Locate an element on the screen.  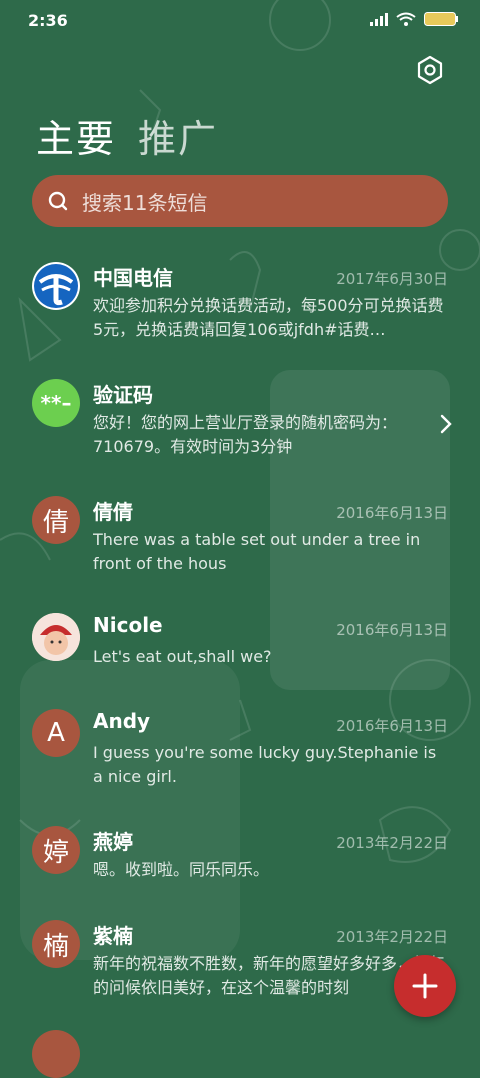
avatar is located at coordinates (56, 1054).